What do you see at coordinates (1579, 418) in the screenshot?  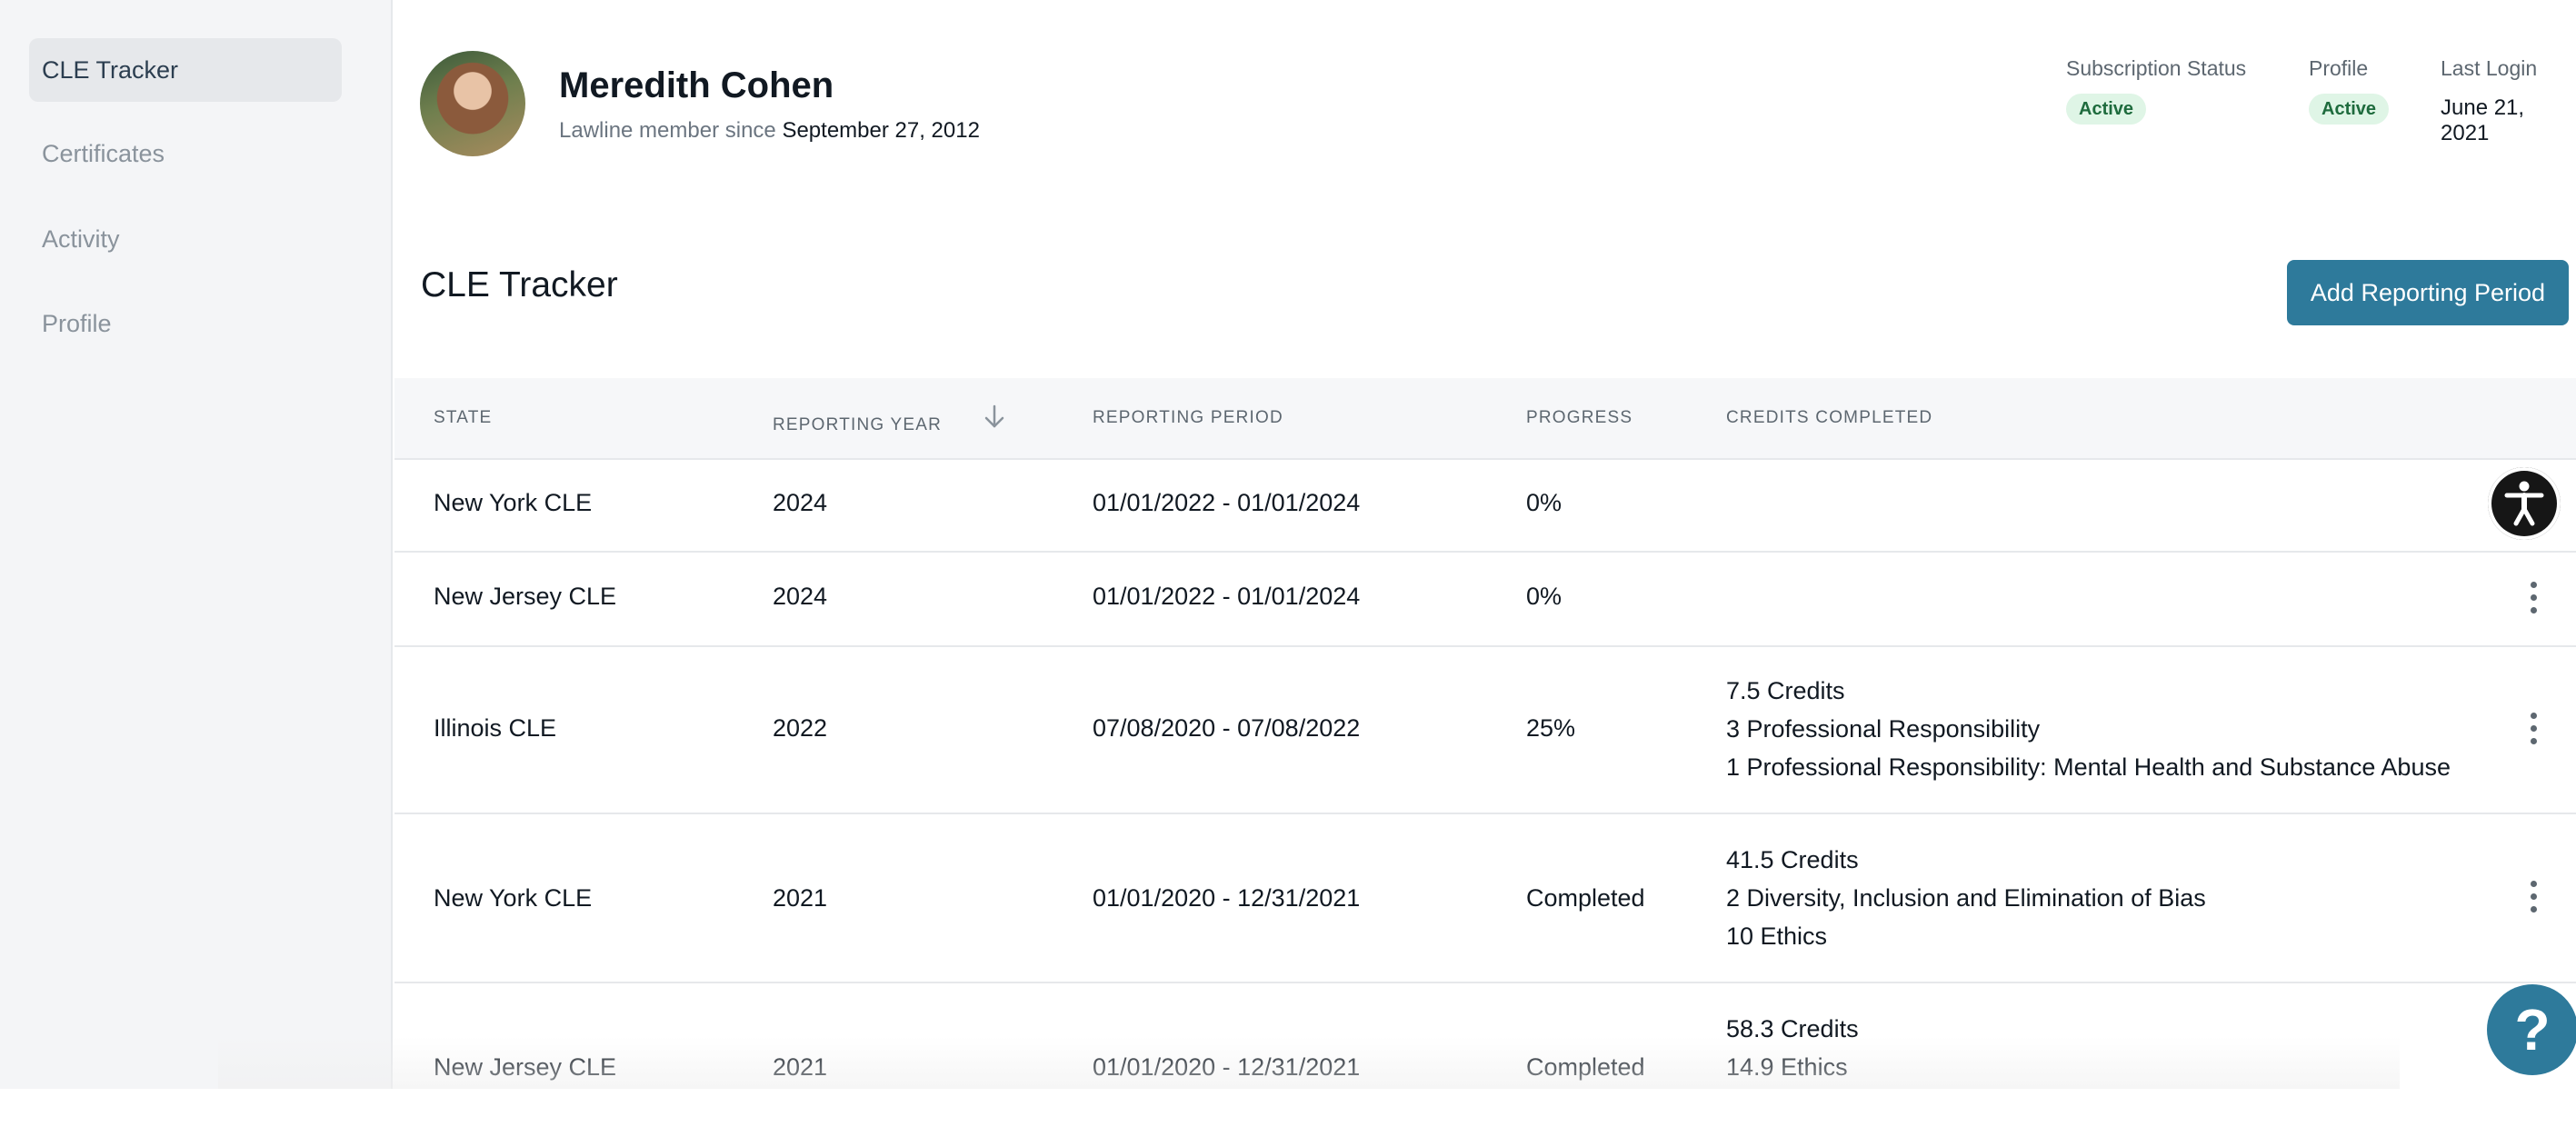 I see `column-header-progress: PROGRESS` at bounding box center [1579, 418].